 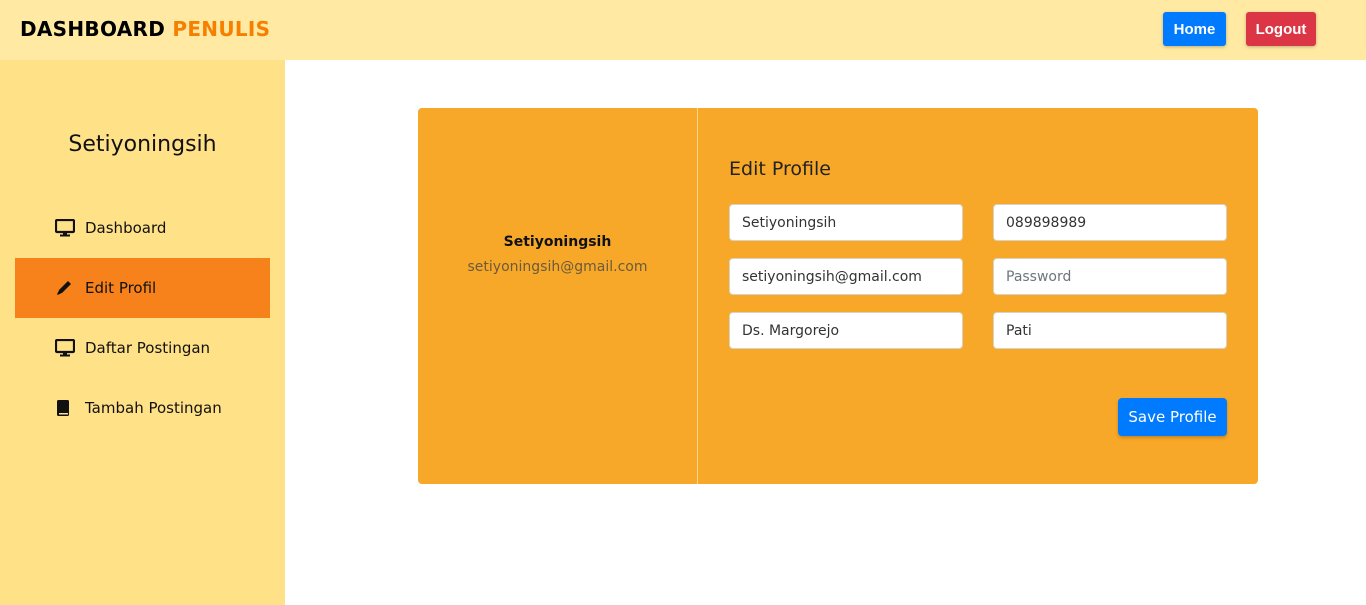 I want to click on sidebar-item-dashboard: Dashboard, so click(x=142, y=228).